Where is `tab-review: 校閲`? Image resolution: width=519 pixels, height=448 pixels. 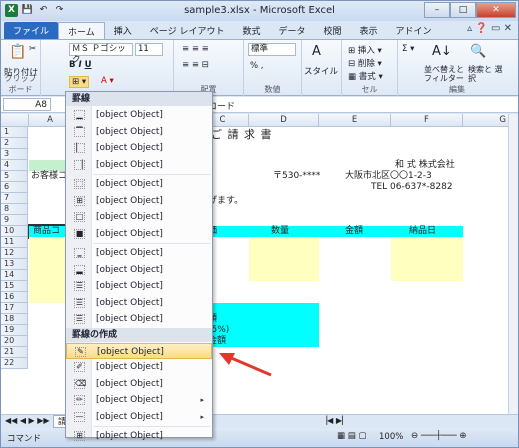 tab-review: 校閲 is located at coordinates (332, 30).